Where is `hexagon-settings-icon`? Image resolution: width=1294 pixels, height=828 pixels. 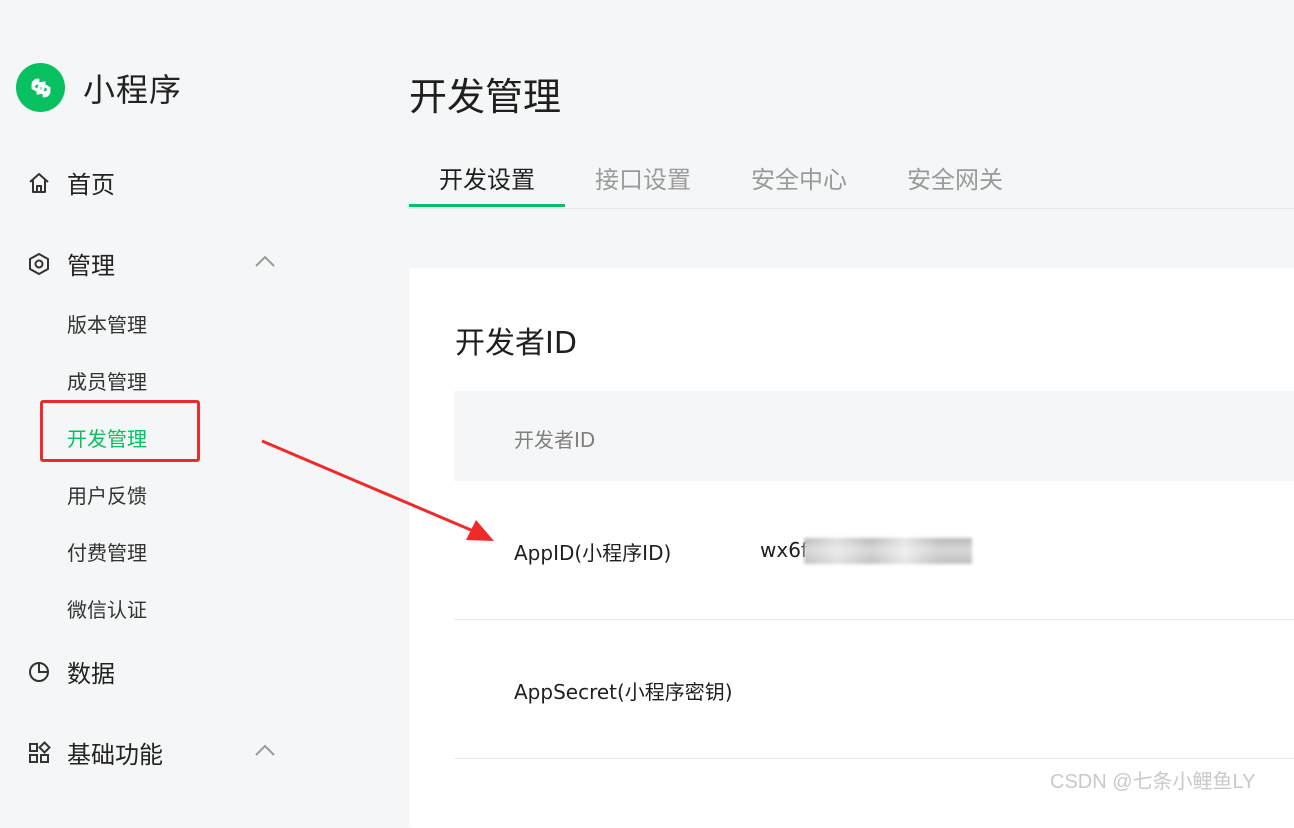
hexagon-settings-icon is located at coordinates (39, 264).